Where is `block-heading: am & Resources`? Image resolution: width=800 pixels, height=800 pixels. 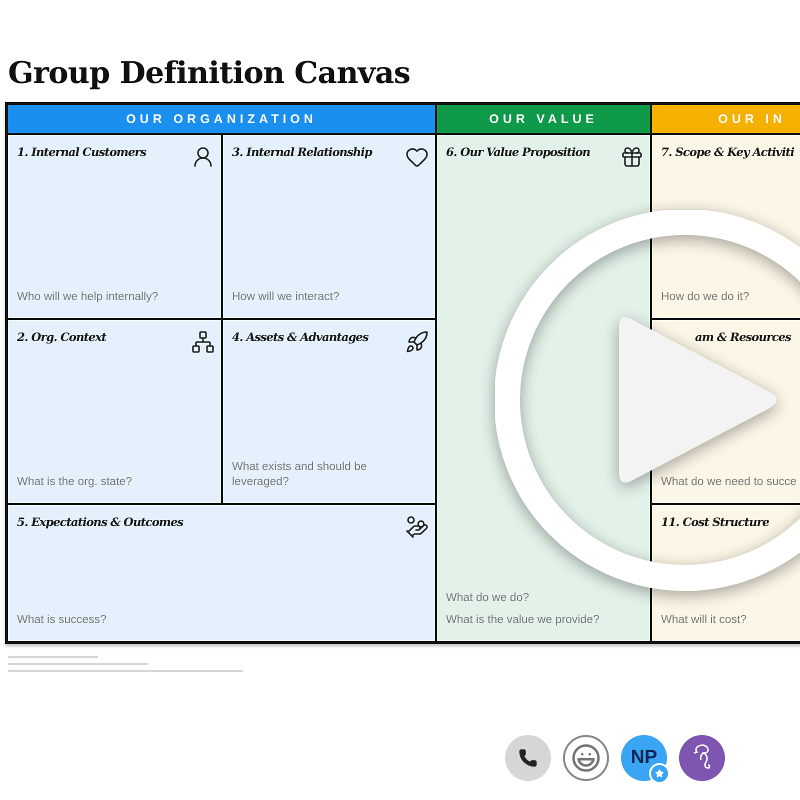
block-heading: am & Resources is located at coordinates (743, 337).